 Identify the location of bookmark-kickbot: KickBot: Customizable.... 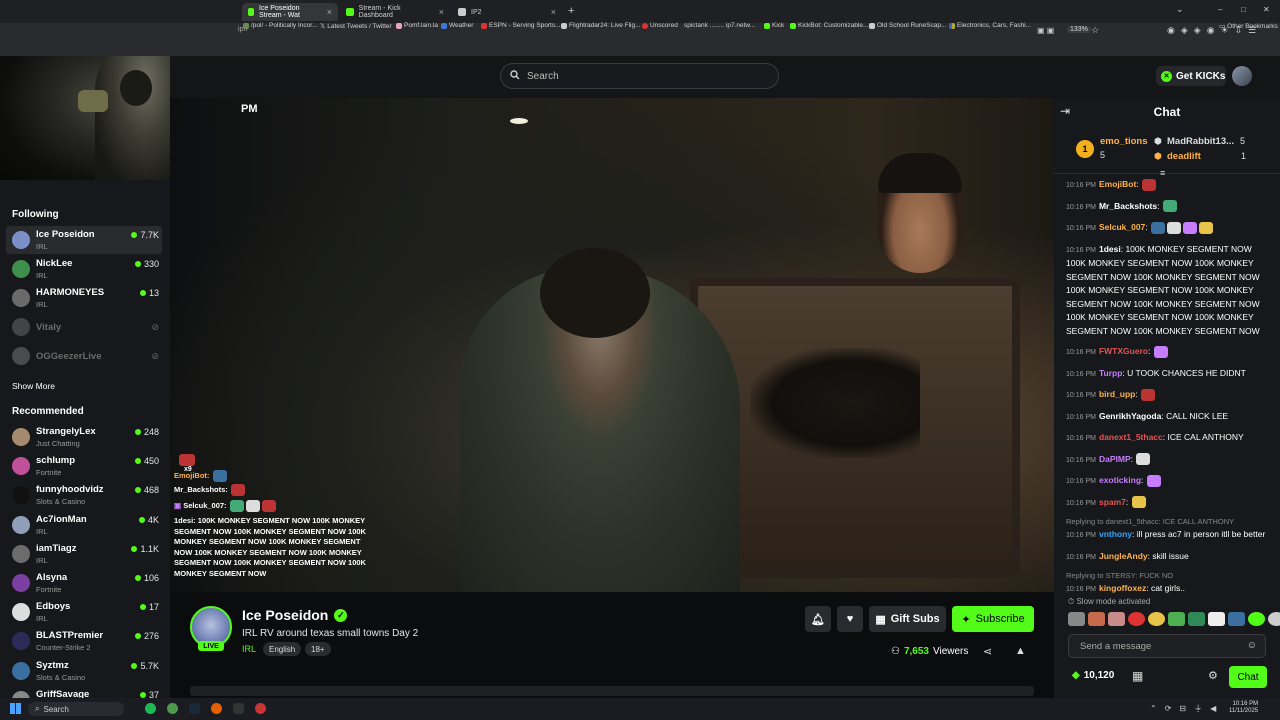
(829, 25).